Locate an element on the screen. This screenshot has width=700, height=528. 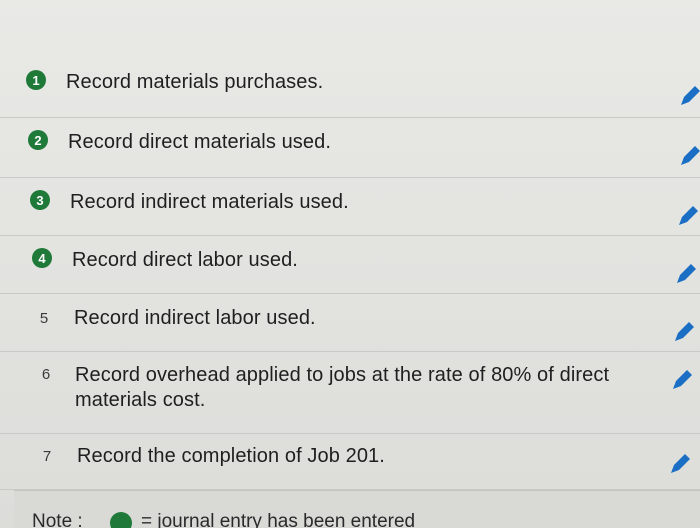
completed-step-badge: 4 is located at coordinates (42, 258).